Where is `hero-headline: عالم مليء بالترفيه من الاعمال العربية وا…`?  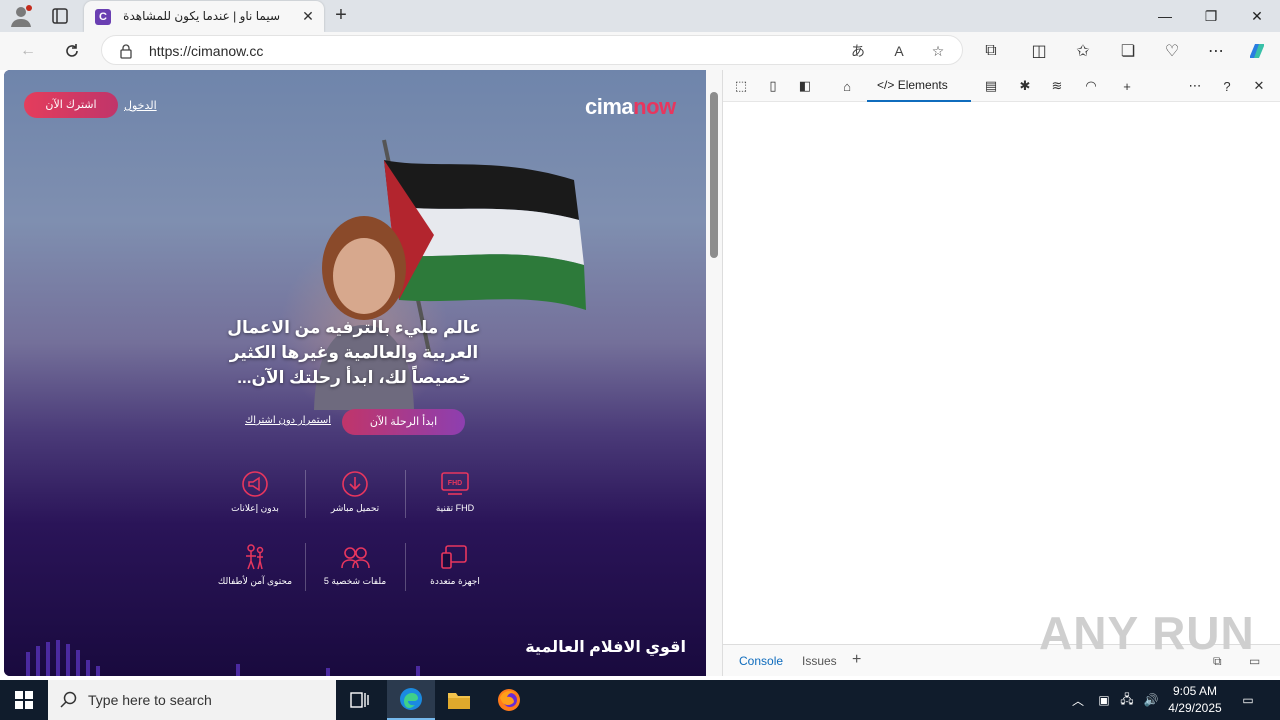 hero-headline: عالم مليء بالترفيه من الاعمال العربية وا… is located at coordinates (354, 352).